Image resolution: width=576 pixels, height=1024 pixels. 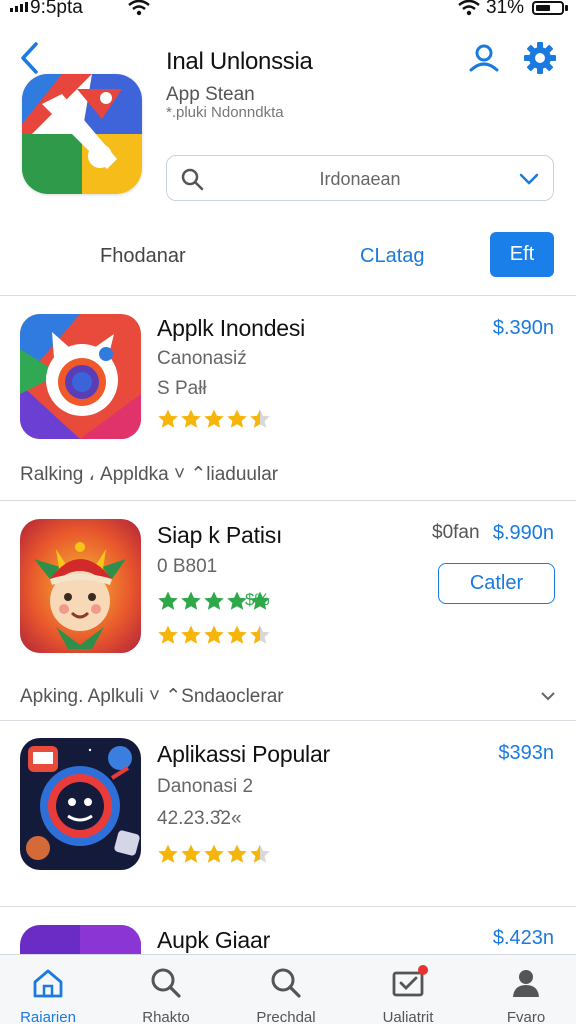 I want to click on app-developer: Canonasiź, so click(x=202, y=358).